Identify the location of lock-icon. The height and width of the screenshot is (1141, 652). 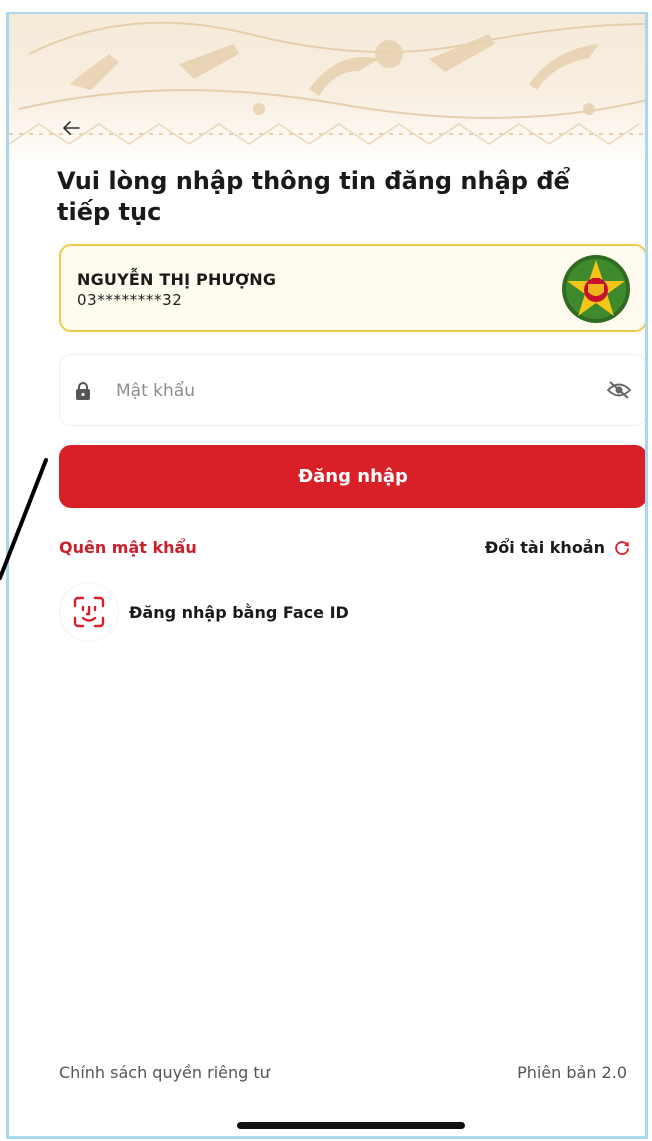
(83, 391).